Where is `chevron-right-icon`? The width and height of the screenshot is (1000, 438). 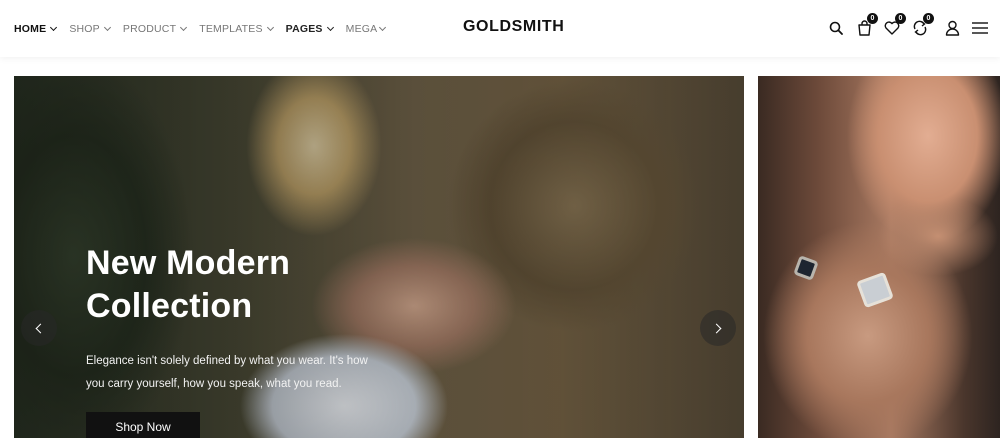 chevron-right-icon is located at coordinates (716, 328).